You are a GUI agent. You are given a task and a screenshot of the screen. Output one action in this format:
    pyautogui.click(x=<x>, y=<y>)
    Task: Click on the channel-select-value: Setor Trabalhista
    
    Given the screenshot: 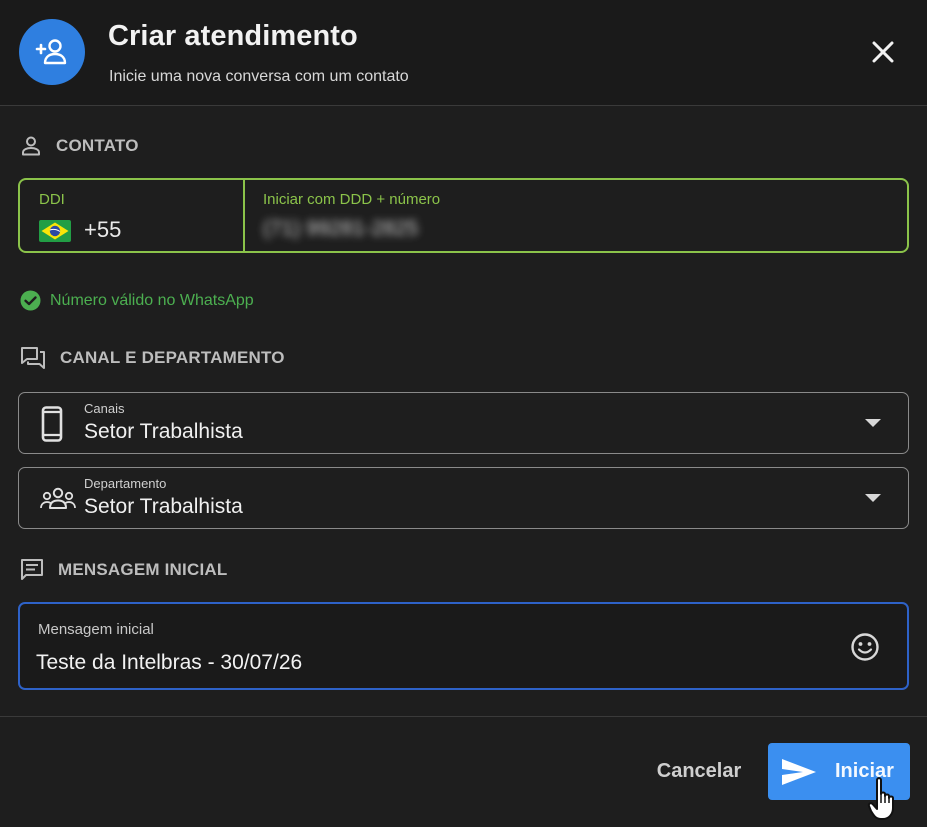 What is the action you would take?
    pyautogui.click(x=163, y=431)
    